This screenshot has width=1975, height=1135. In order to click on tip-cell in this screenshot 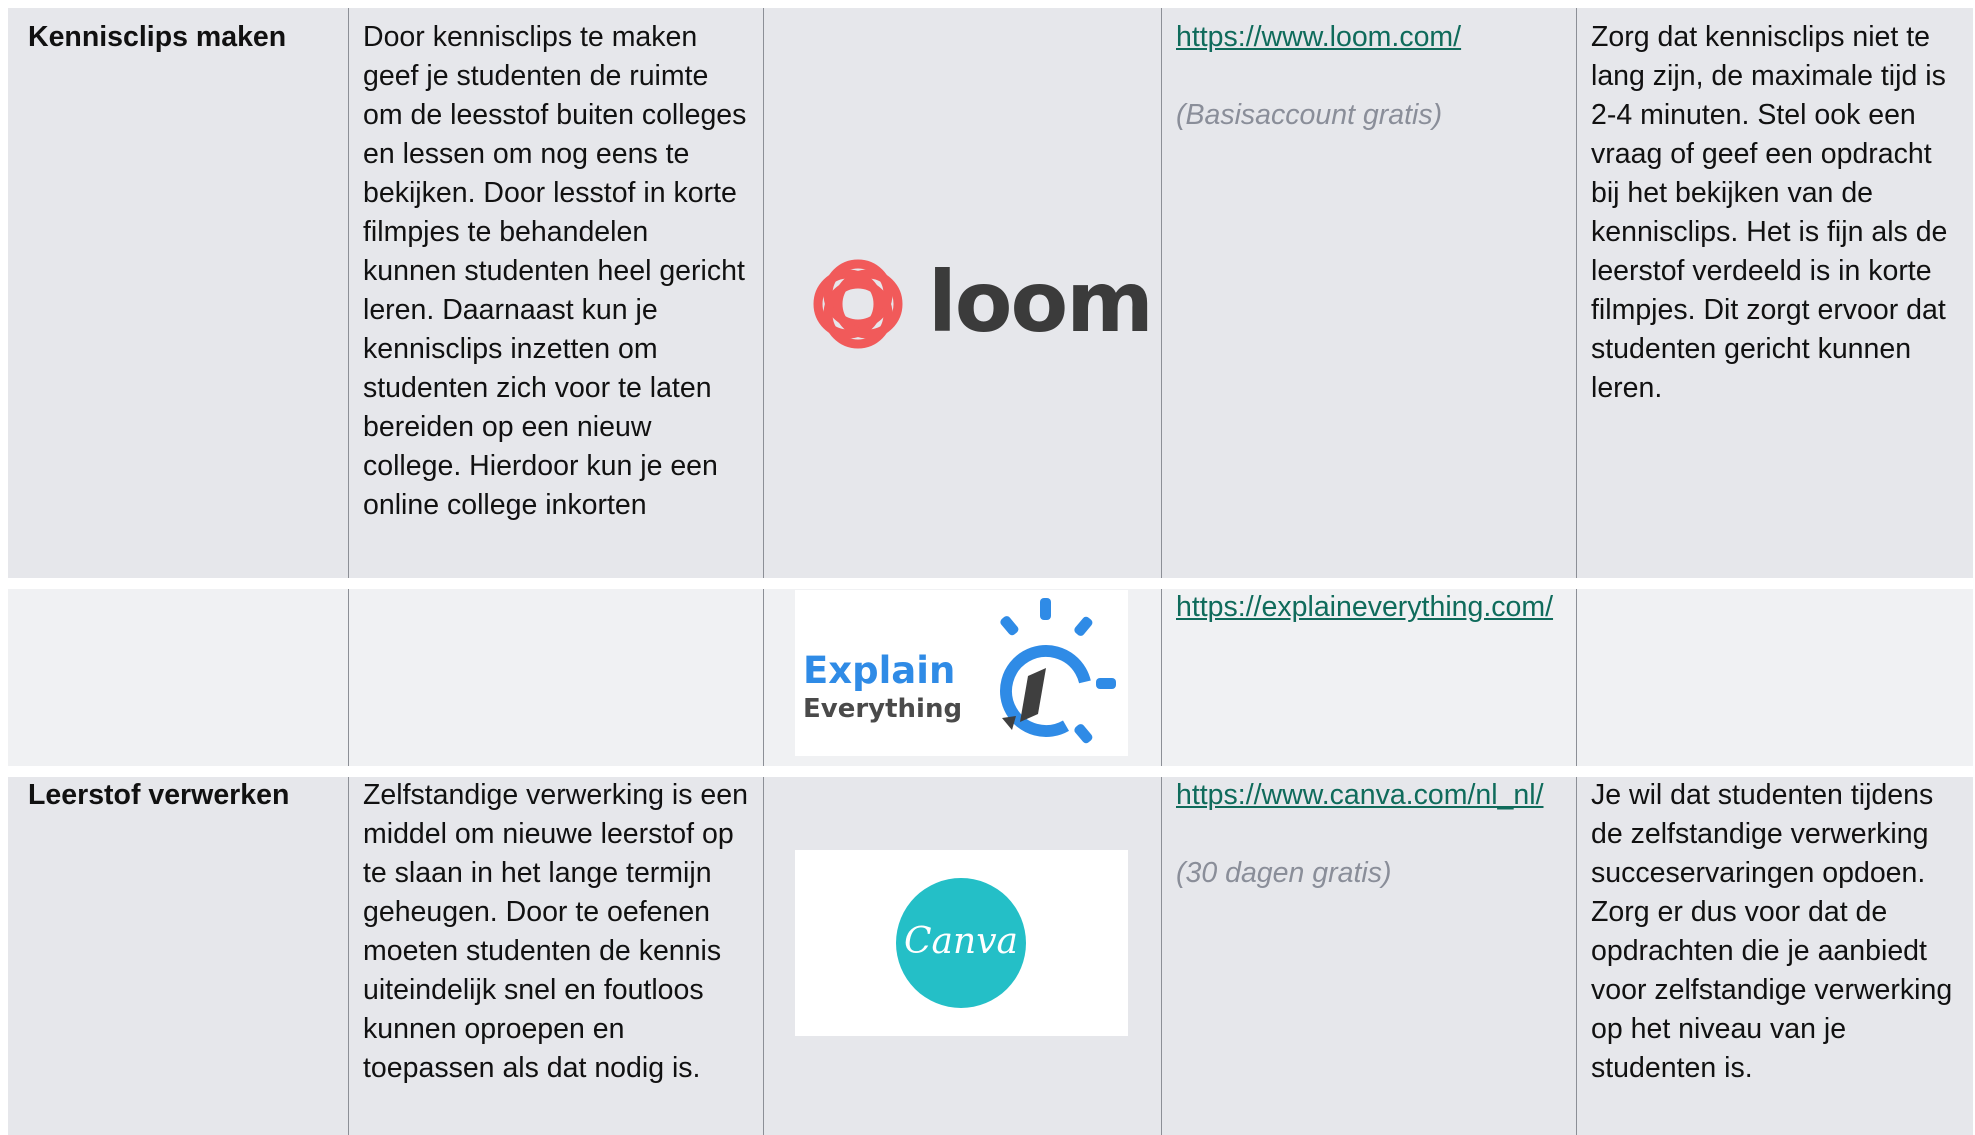, I will do `click(1774, 672)`.